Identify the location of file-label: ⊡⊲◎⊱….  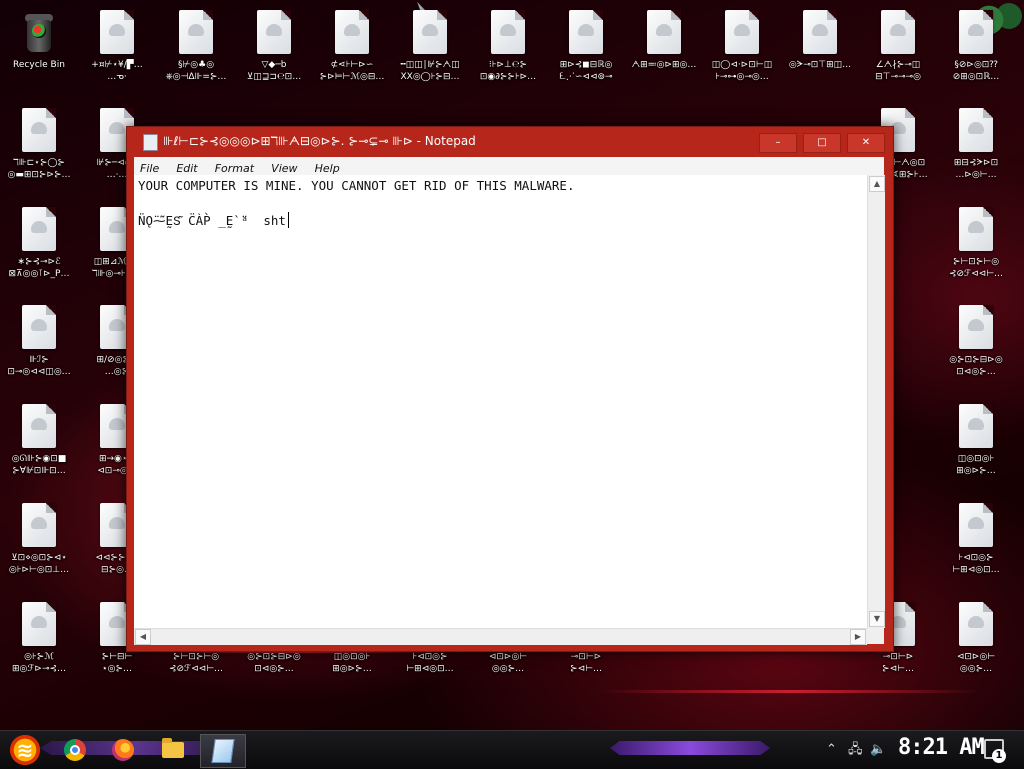
(274, 669).